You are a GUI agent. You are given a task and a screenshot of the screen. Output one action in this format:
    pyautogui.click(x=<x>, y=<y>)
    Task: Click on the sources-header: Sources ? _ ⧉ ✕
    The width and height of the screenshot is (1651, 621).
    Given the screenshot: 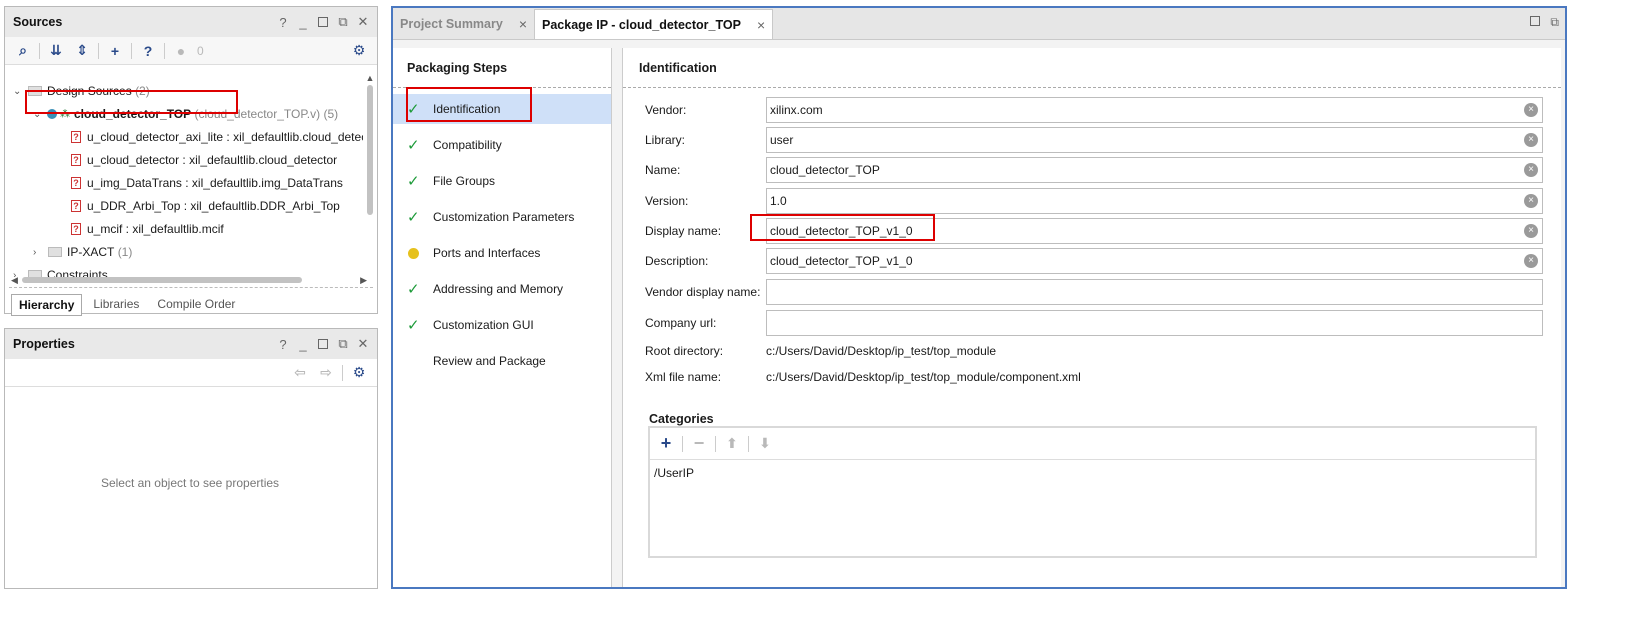 What is the action you would take?
    pyautogui.click(x=191, y=22)
    